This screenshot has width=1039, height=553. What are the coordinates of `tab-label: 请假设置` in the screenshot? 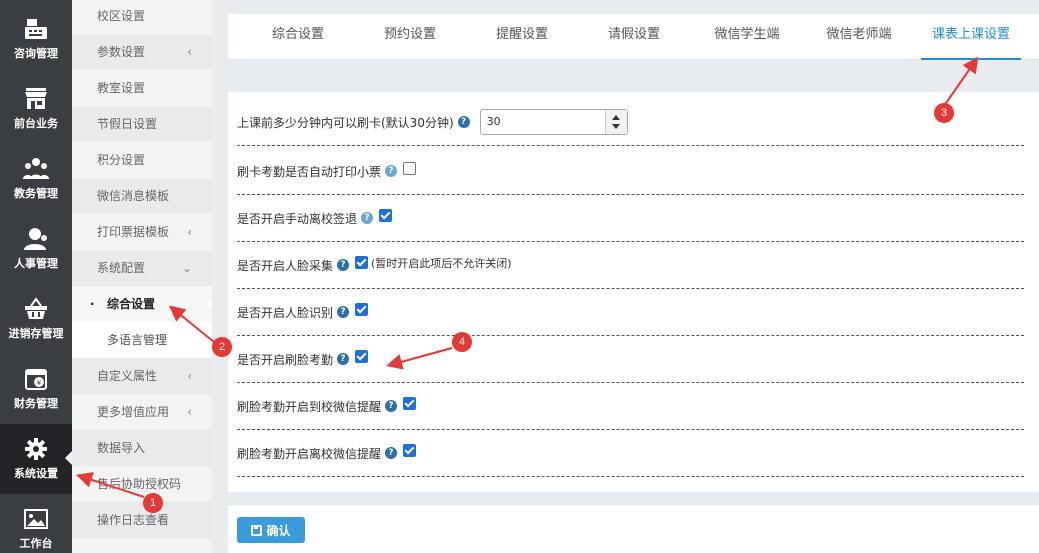 It's located at (633, 34).